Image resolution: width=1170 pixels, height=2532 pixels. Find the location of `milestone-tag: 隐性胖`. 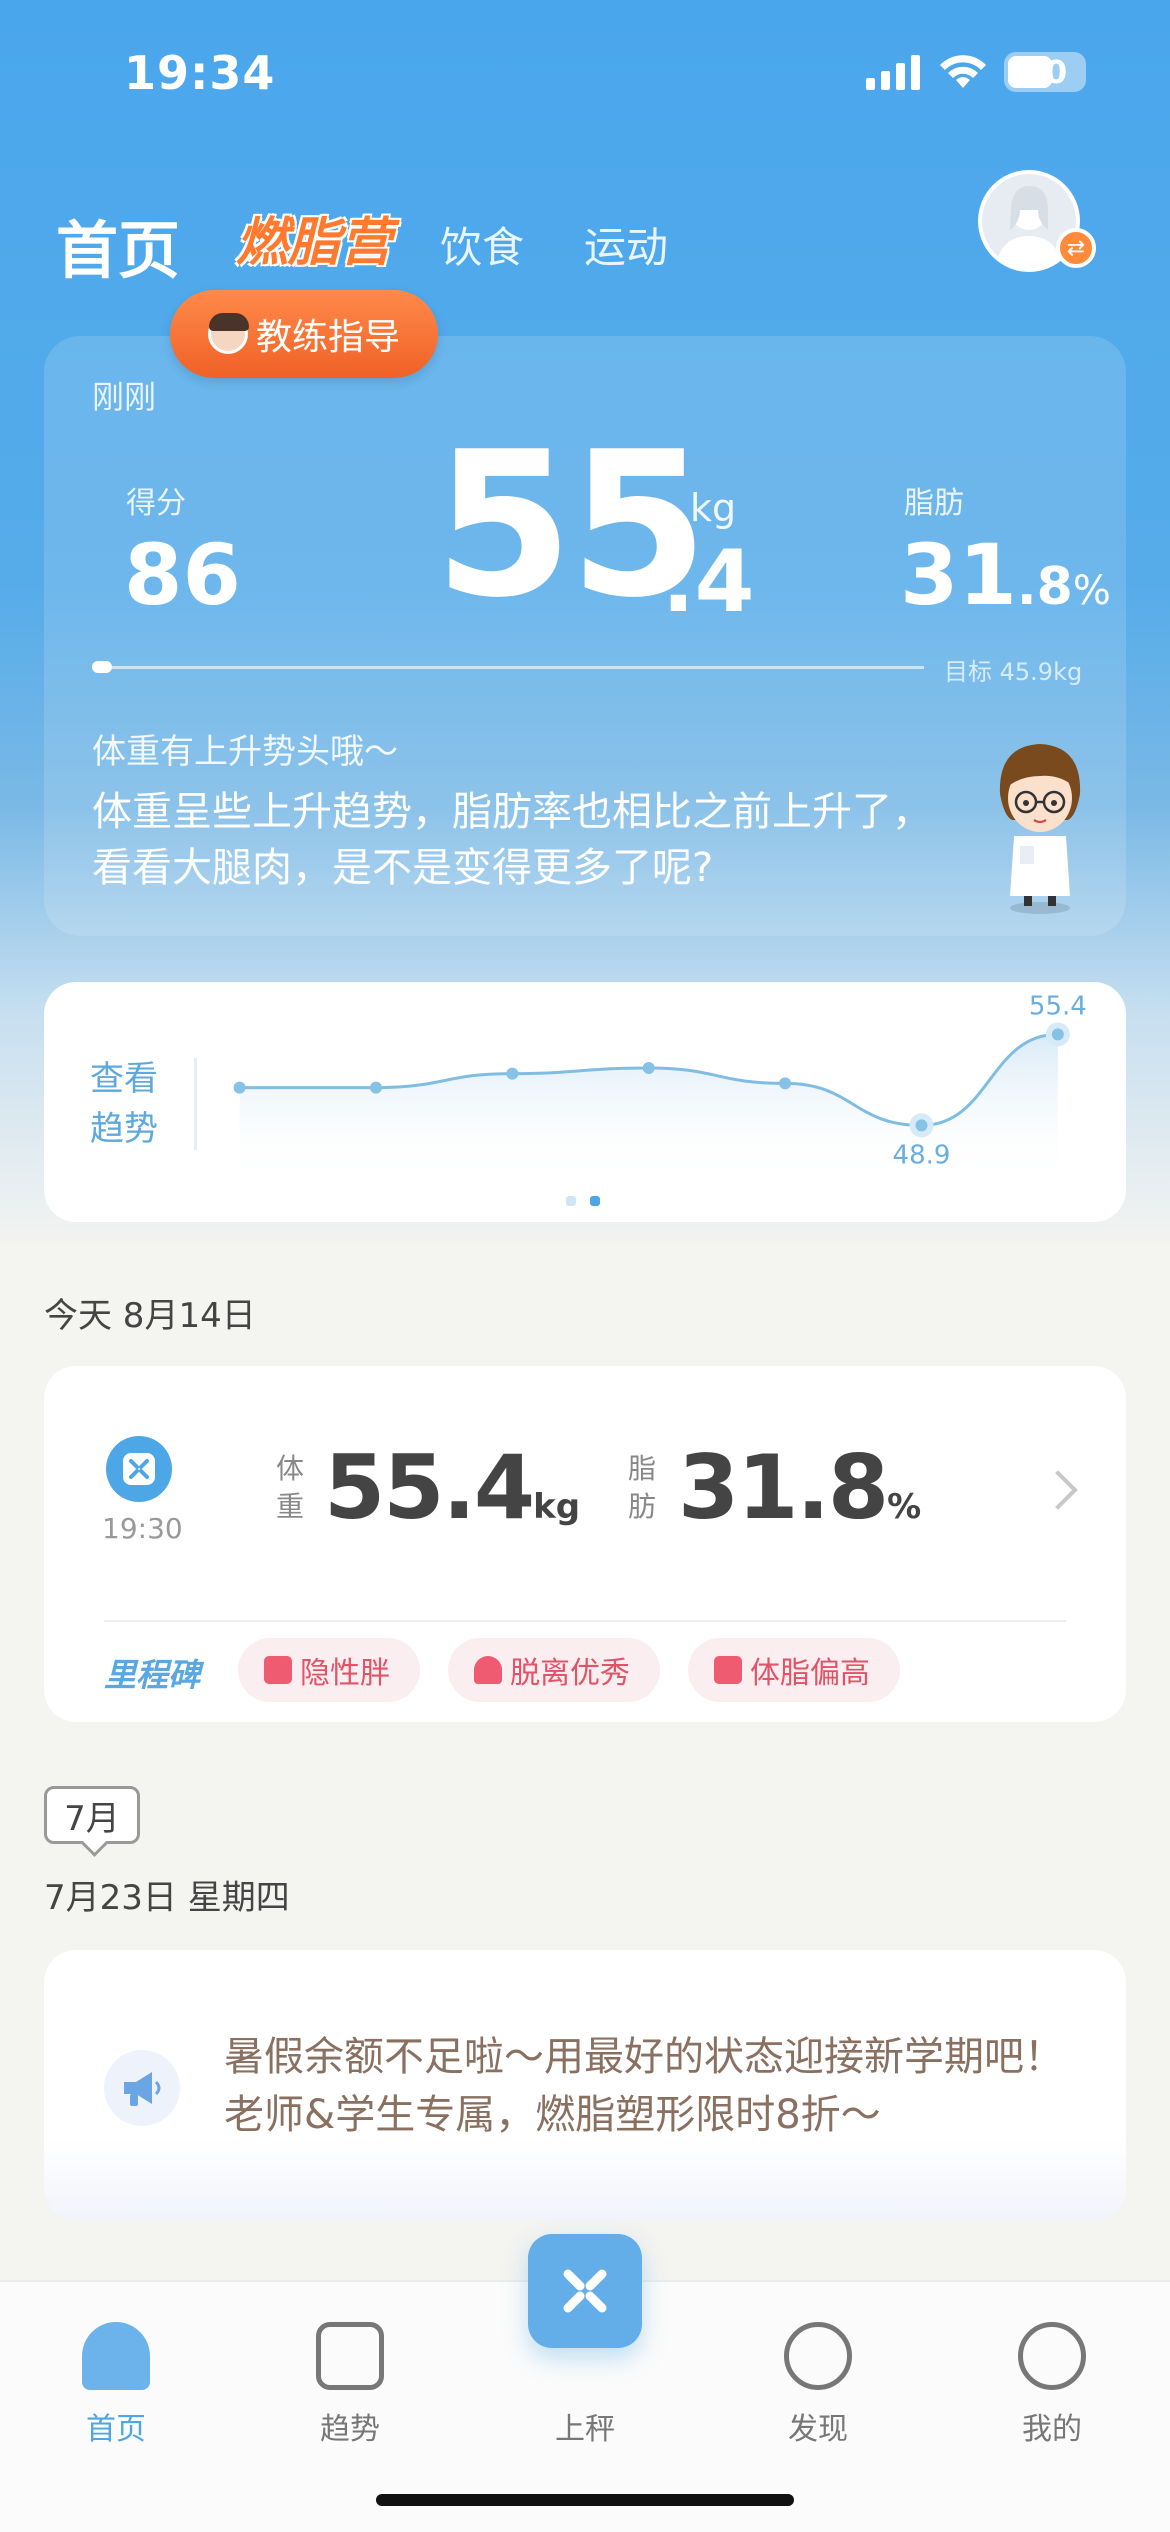

milestone-tag: 隐性胖 is located at coordinates (329, 1670).